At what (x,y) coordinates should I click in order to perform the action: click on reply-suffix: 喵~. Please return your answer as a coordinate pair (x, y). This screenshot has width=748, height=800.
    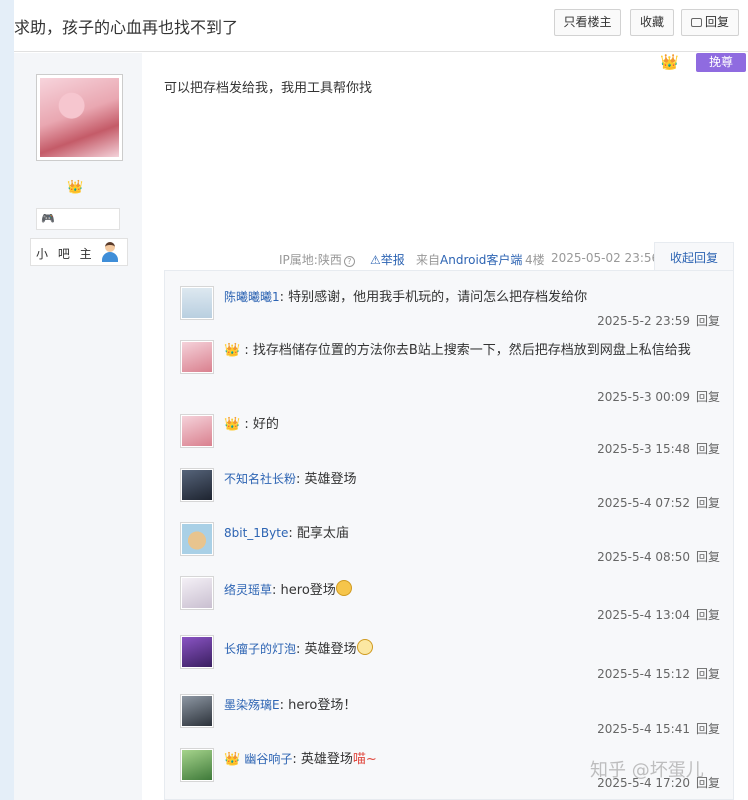
    Looking at the image, I should click on (364, 759).